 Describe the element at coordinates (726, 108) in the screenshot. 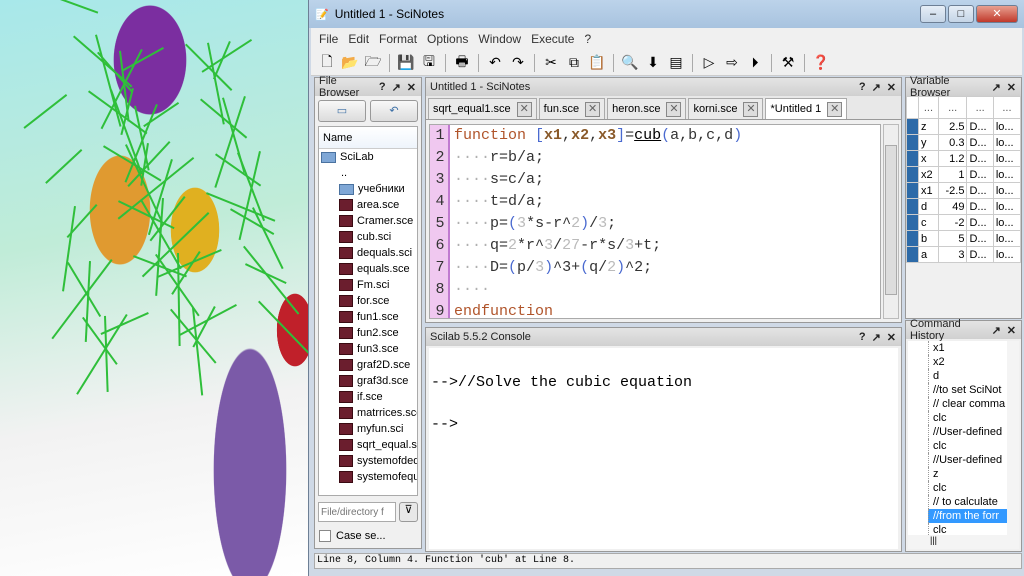

I see `editor-tab: korni.sce ✕` at that location.